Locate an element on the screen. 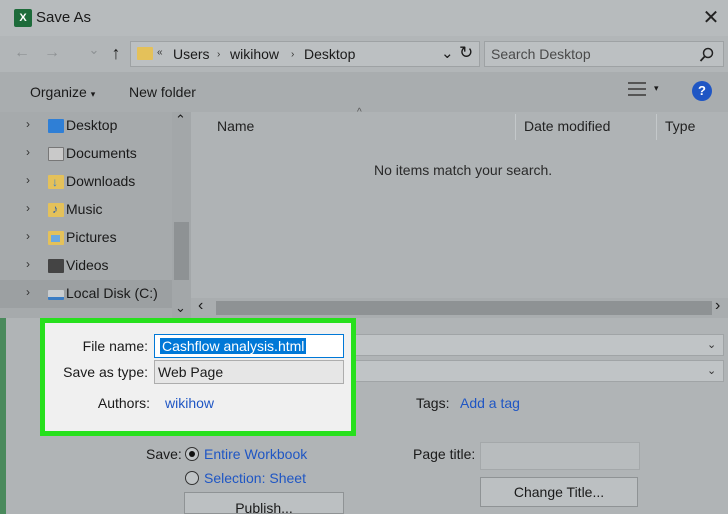  breadcrumb-desktop: Desktop is located at coordinates (329, 54).